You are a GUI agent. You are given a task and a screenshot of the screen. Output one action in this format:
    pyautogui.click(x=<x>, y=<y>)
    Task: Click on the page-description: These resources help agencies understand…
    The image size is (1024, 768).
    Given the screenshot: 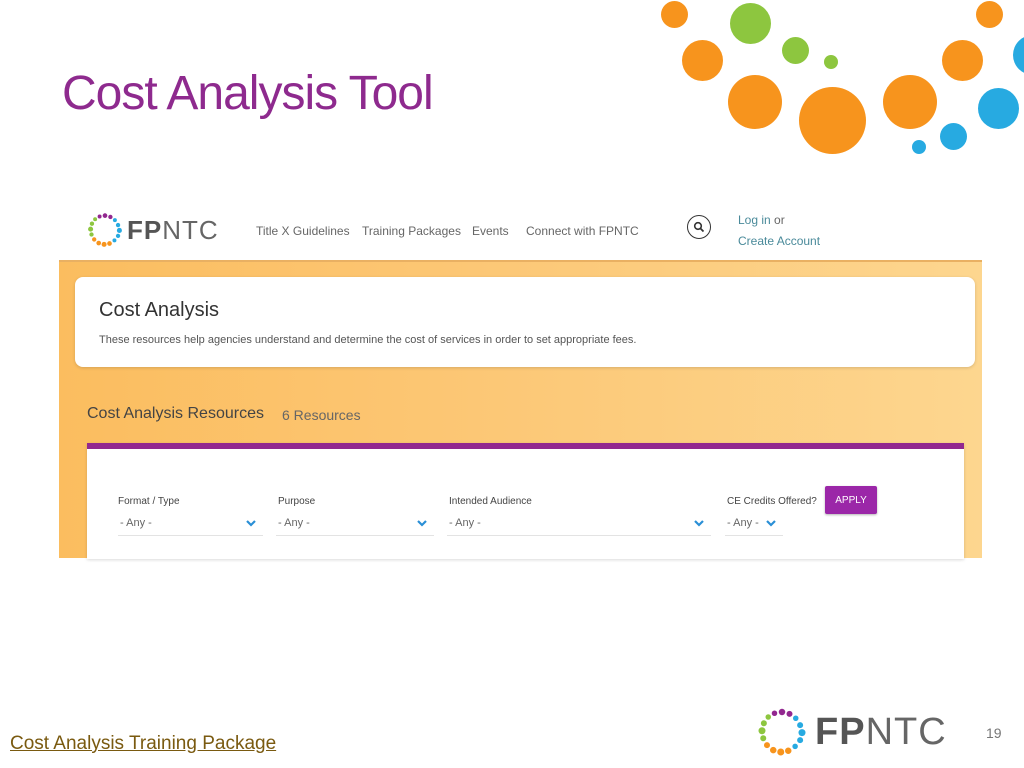 What is the action you would take?
    pyautogui.click(x=368, y=340)
    